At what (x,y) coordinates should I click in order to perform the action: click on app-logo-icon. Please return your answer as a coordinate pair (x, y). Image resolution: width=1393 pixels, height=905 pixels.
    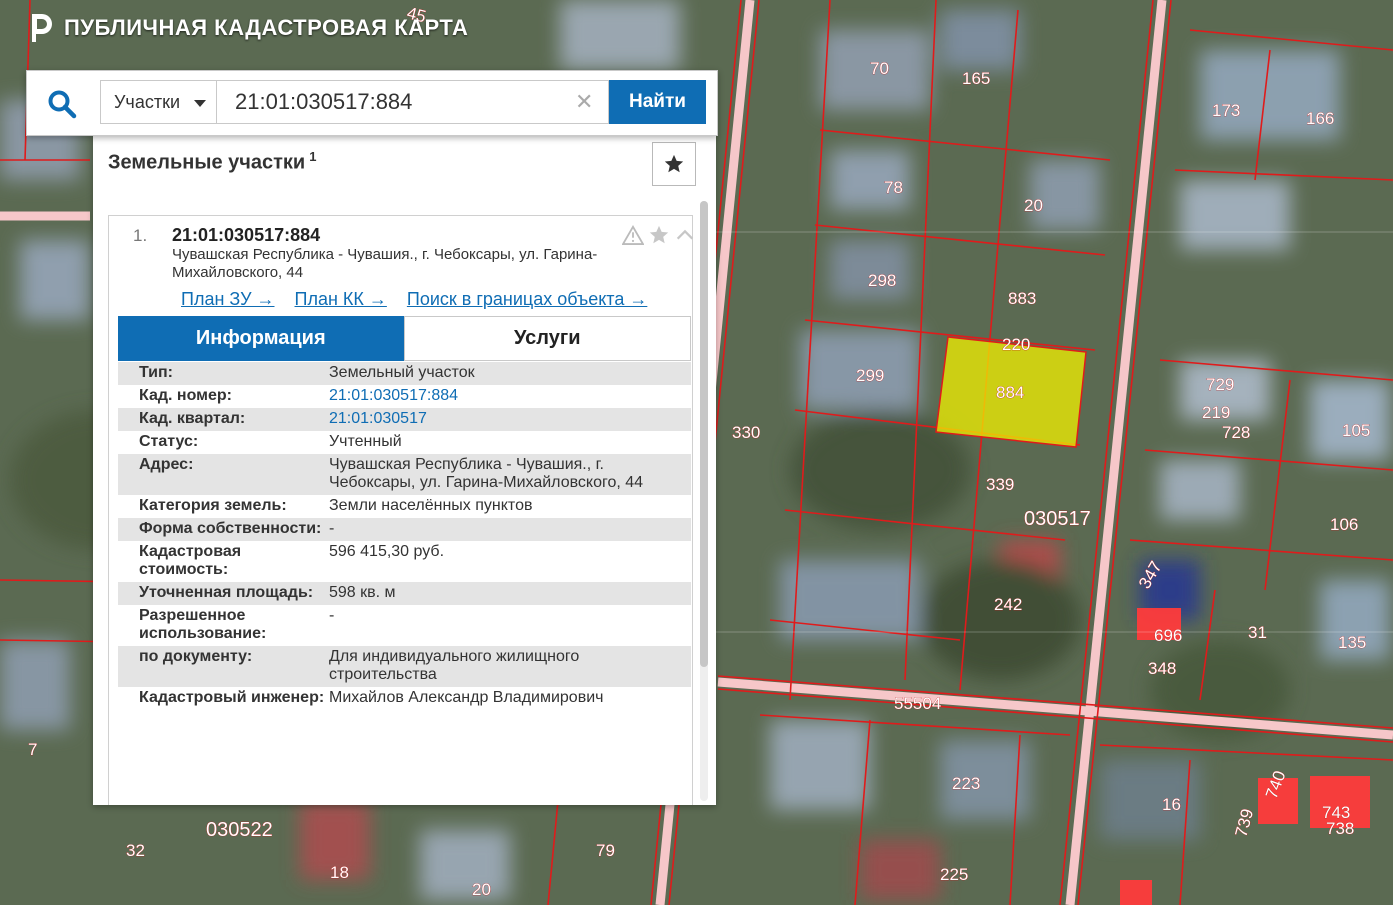
    Looking at the image, I should click on (42, 28).